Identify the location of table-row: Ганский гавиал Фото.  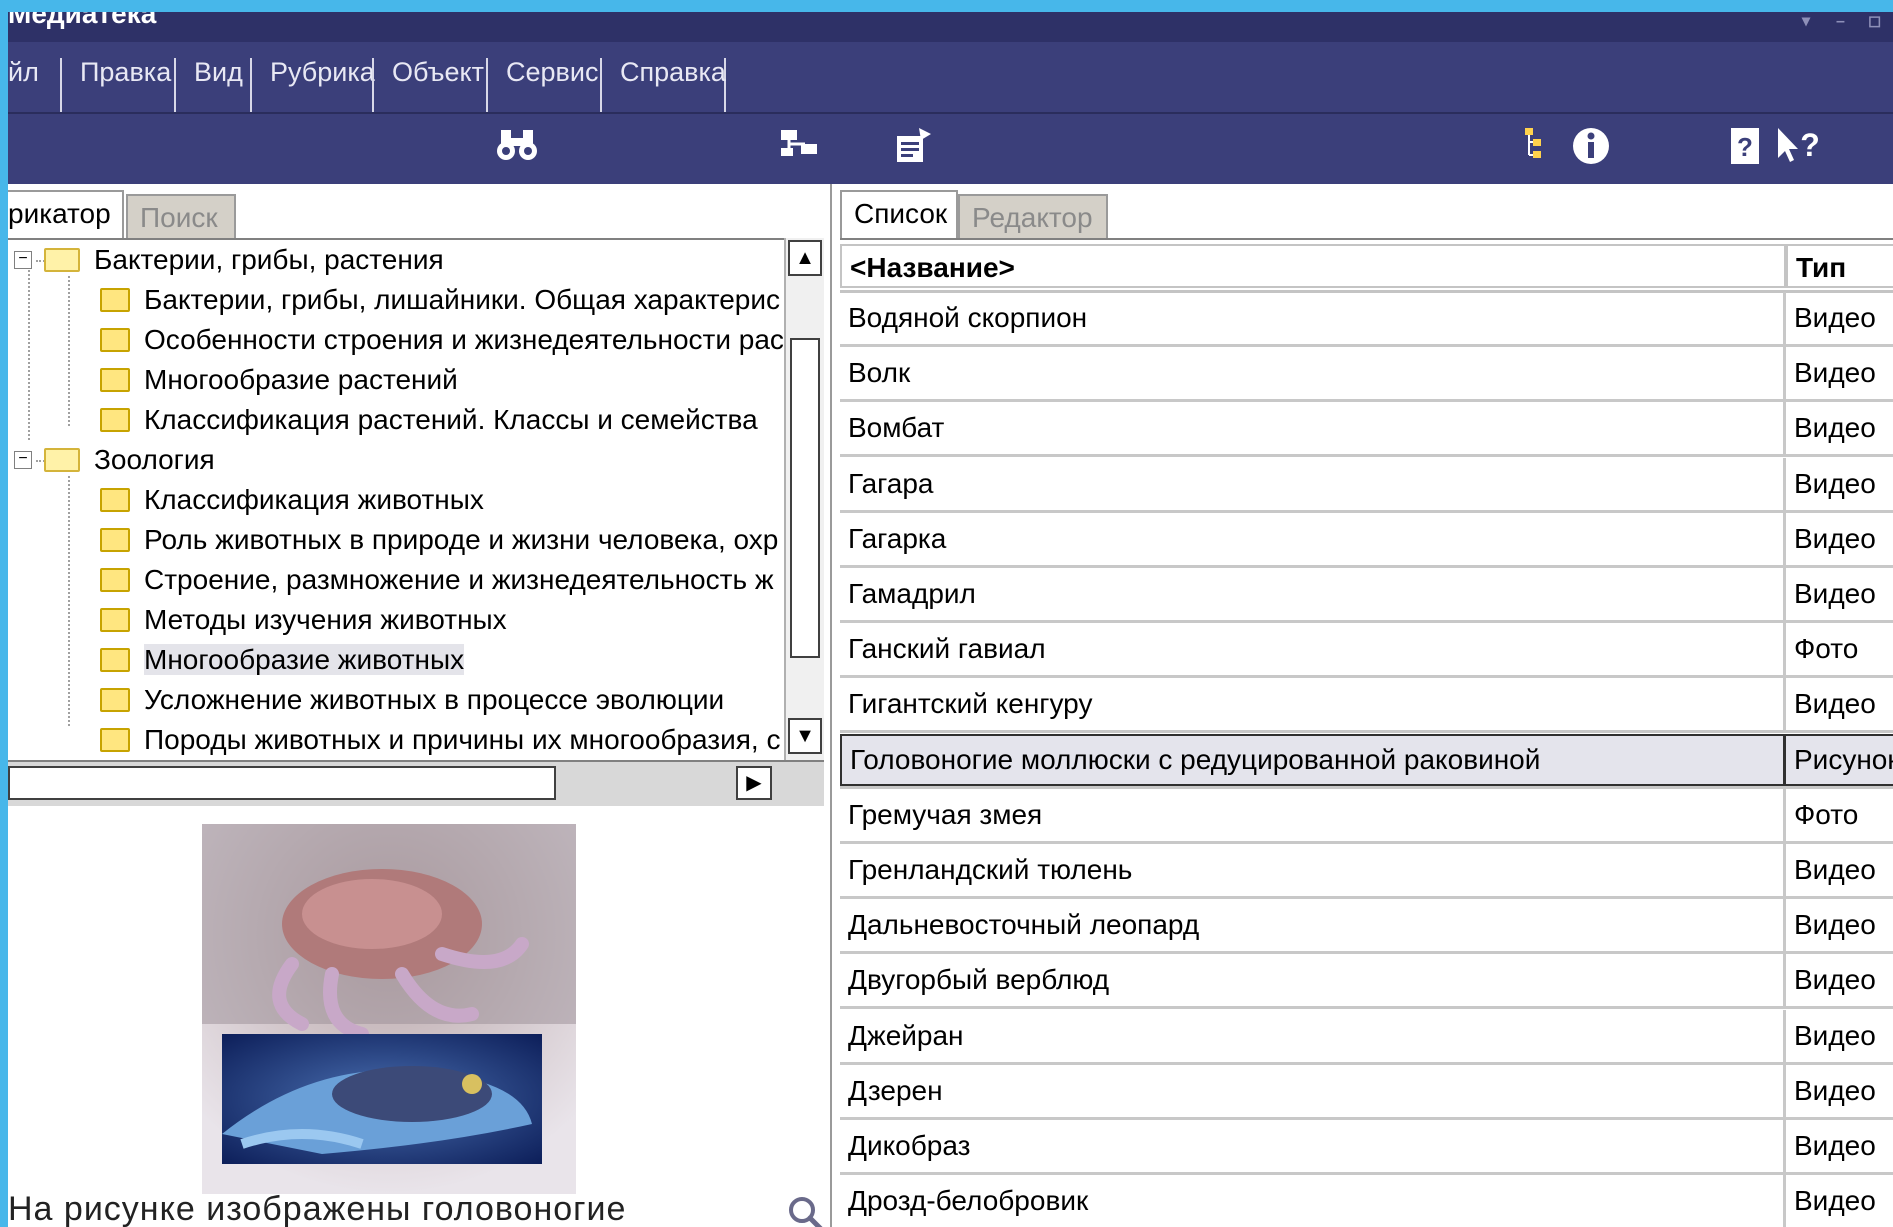
(1366, 651).